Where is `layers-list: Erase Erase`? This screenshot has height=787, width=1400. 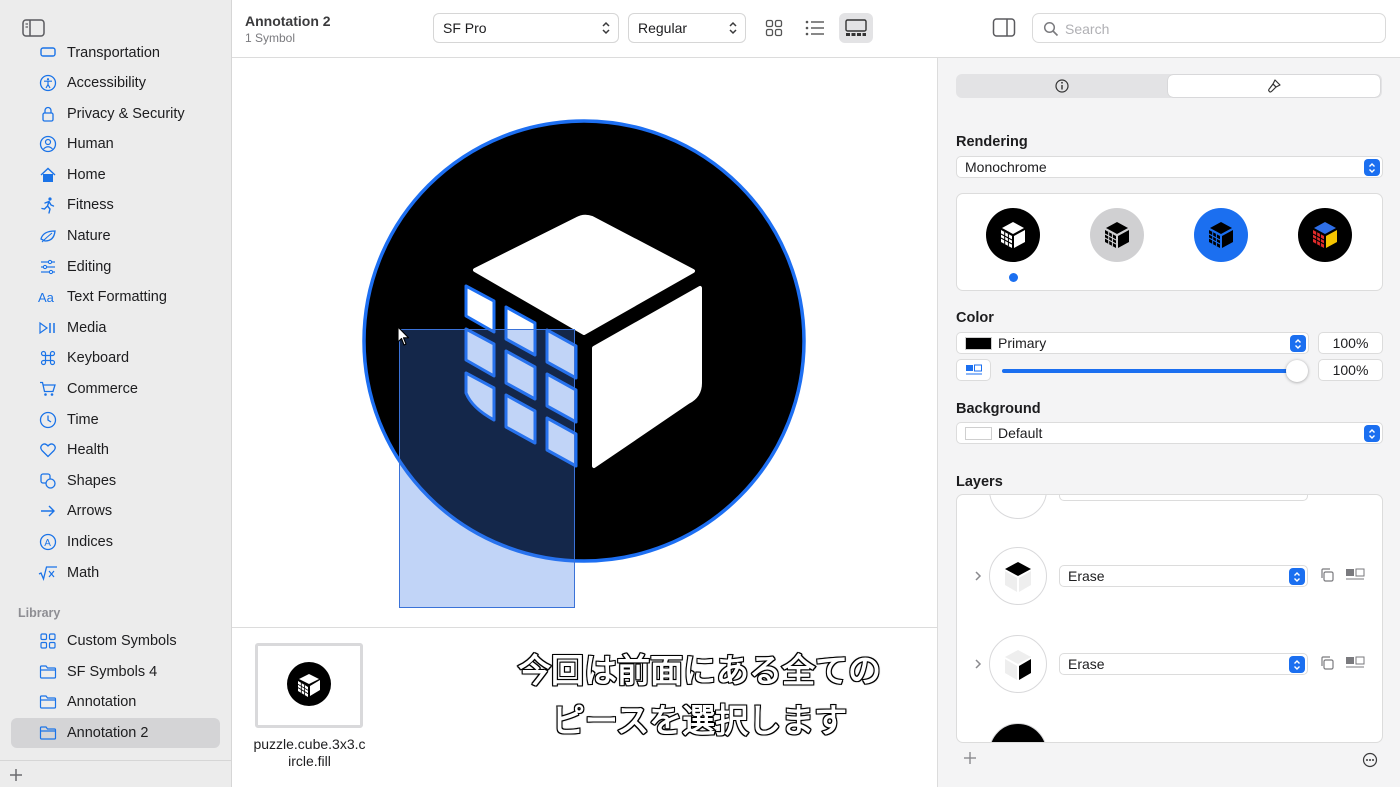
layers-list: Erase Erase is located at coordinates (1169, 618).